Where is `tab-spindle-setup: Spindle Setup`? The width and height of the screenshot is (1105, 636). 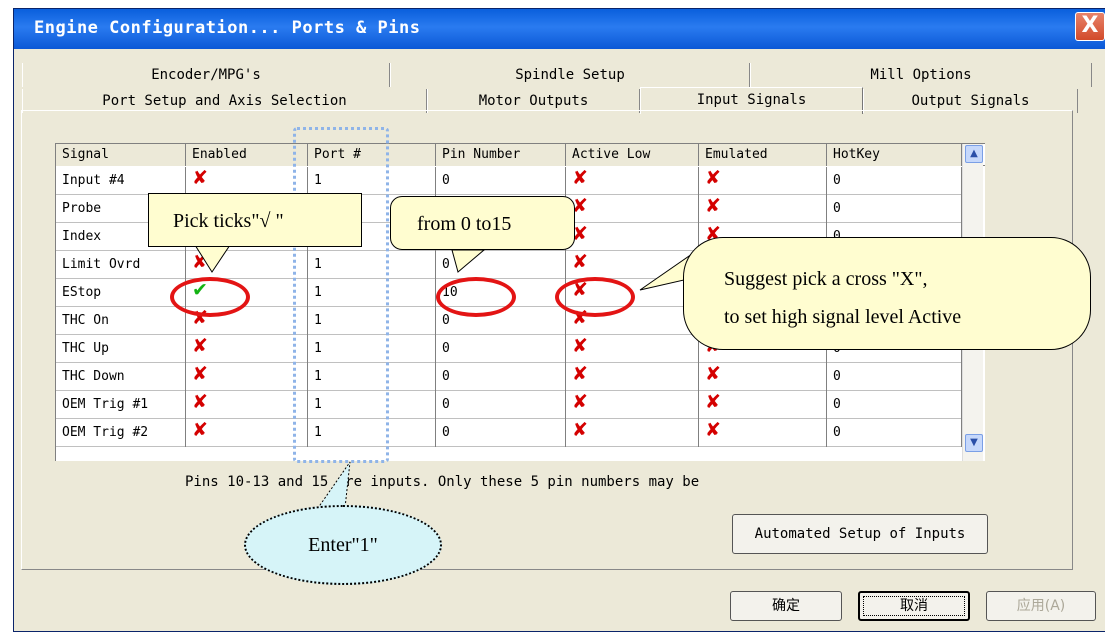 tab-spindle-setup: Spindle Setup is located at coordinates (570, 75).